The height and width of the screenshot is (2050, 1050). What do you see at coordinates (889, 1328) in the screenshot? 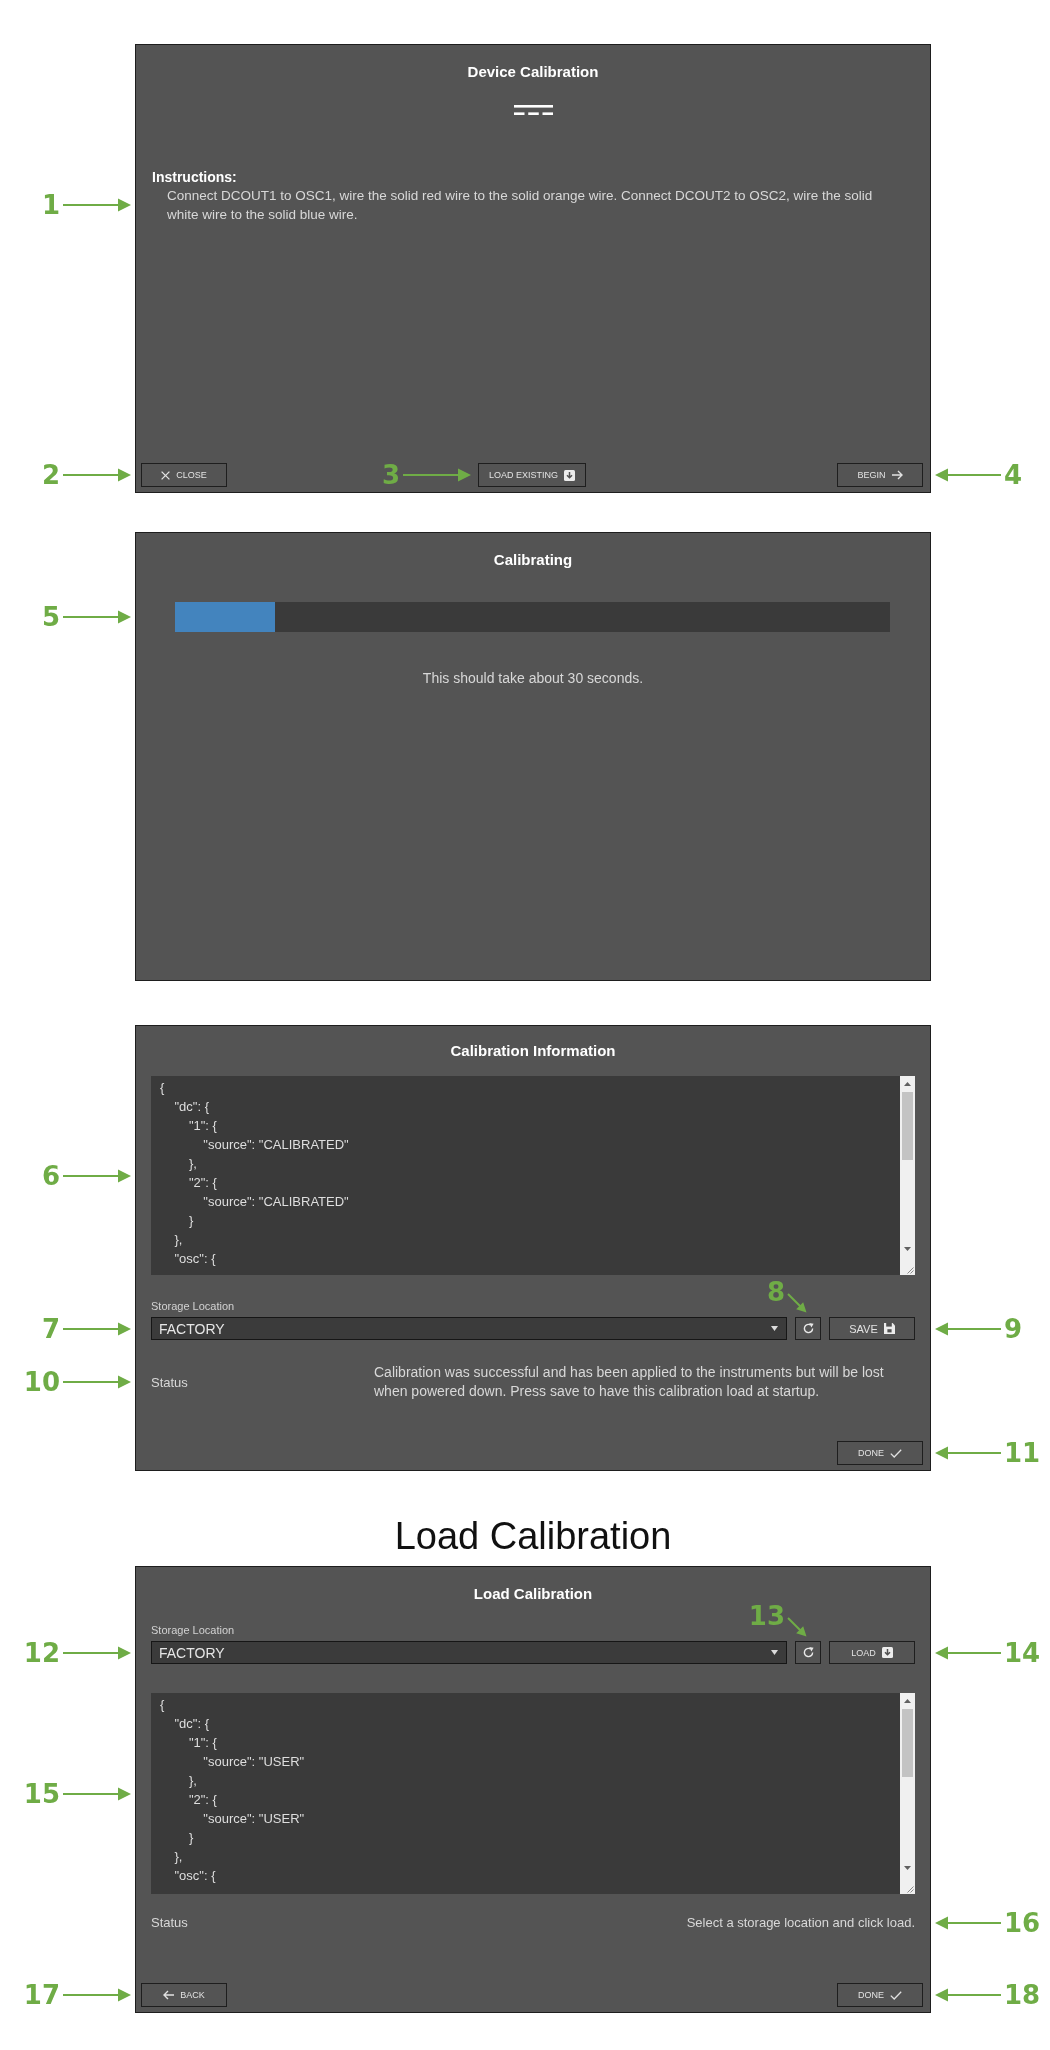
I see `save-icon` at bounding box center [889, 1328].